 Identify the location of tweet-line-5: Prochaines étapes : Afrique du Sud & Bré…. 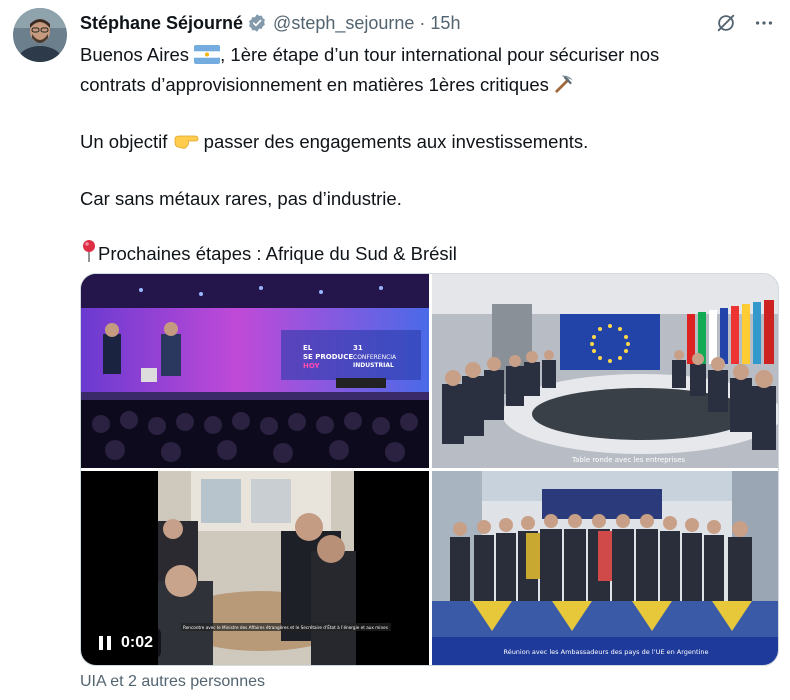
(425, 254).